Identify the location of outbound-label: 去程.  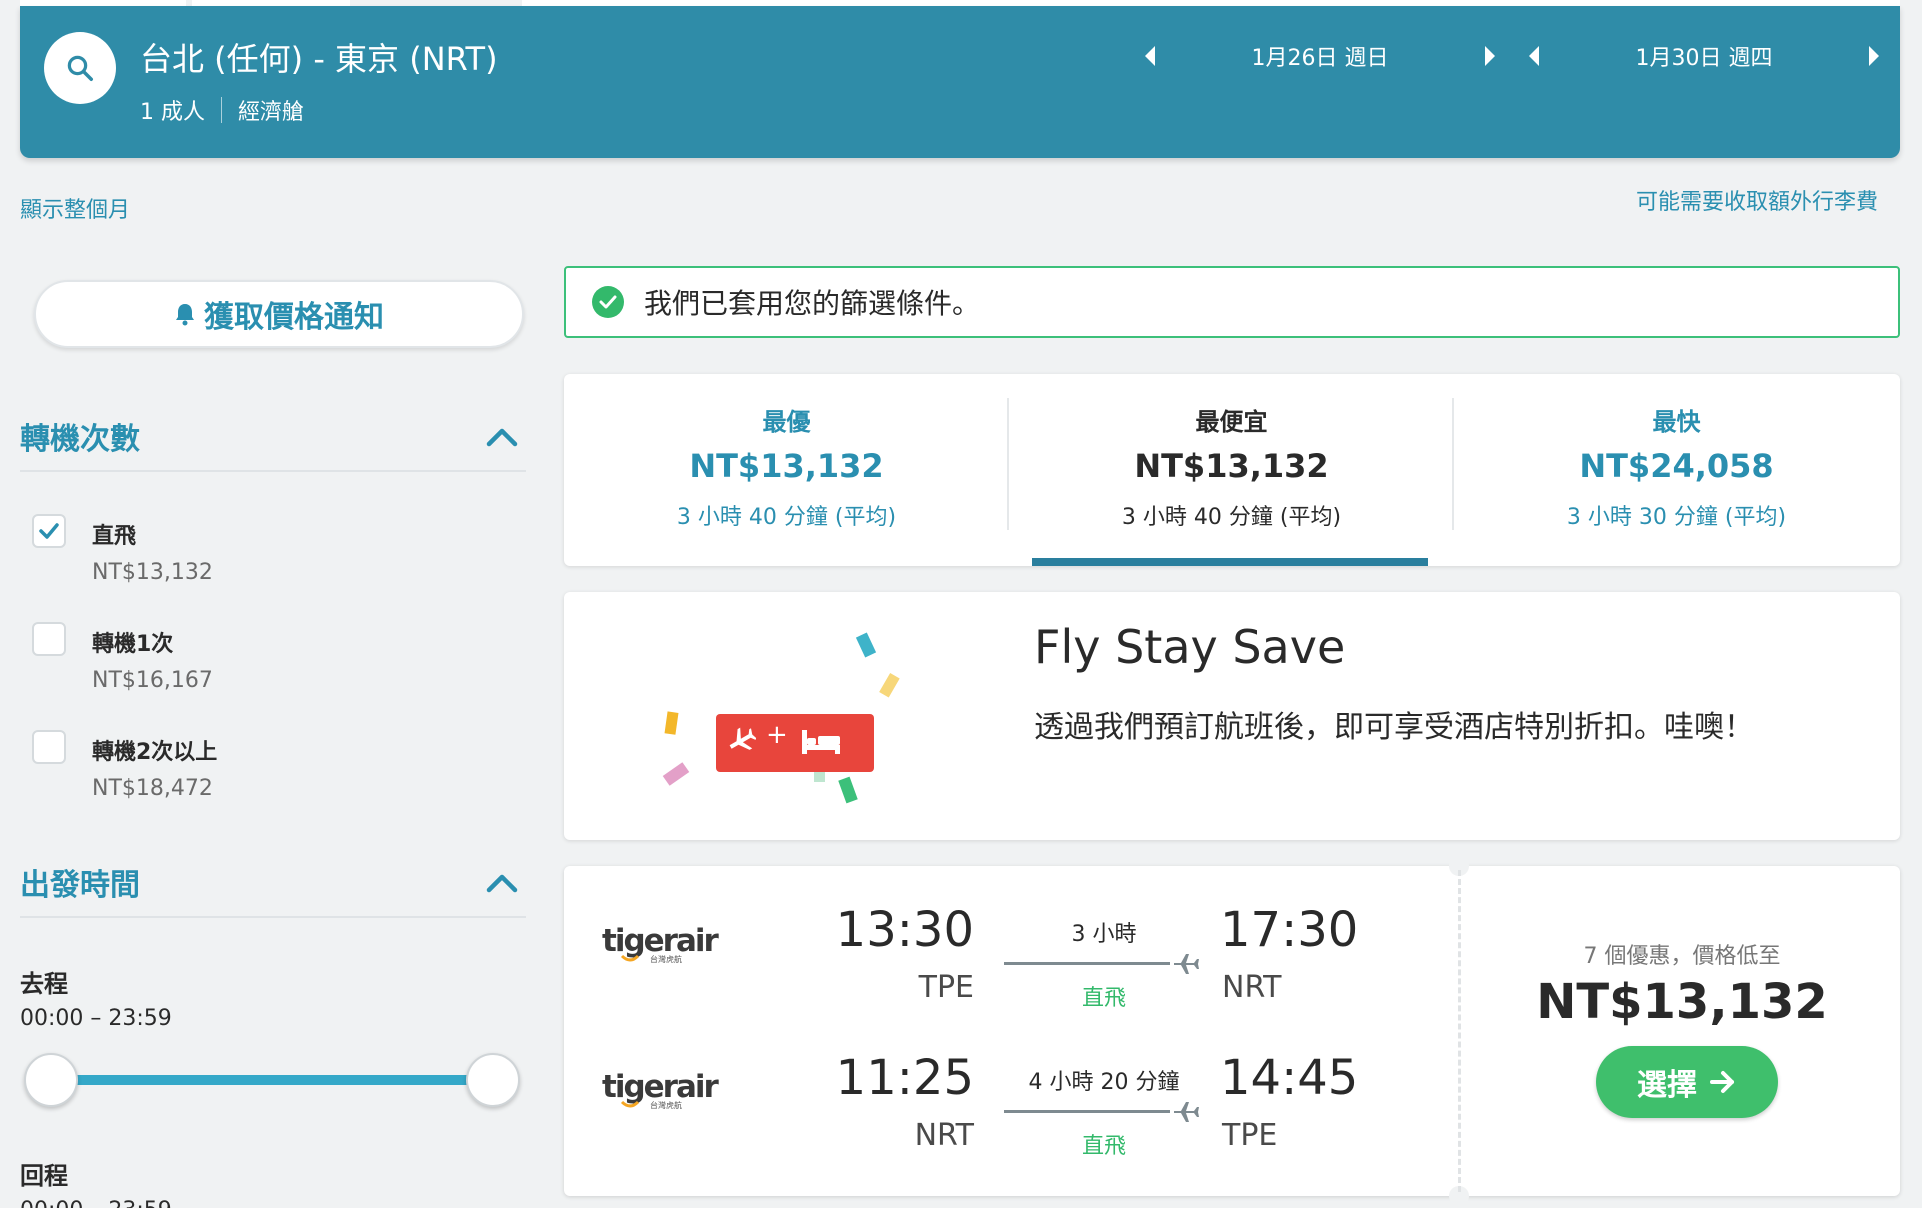
(44, 984).